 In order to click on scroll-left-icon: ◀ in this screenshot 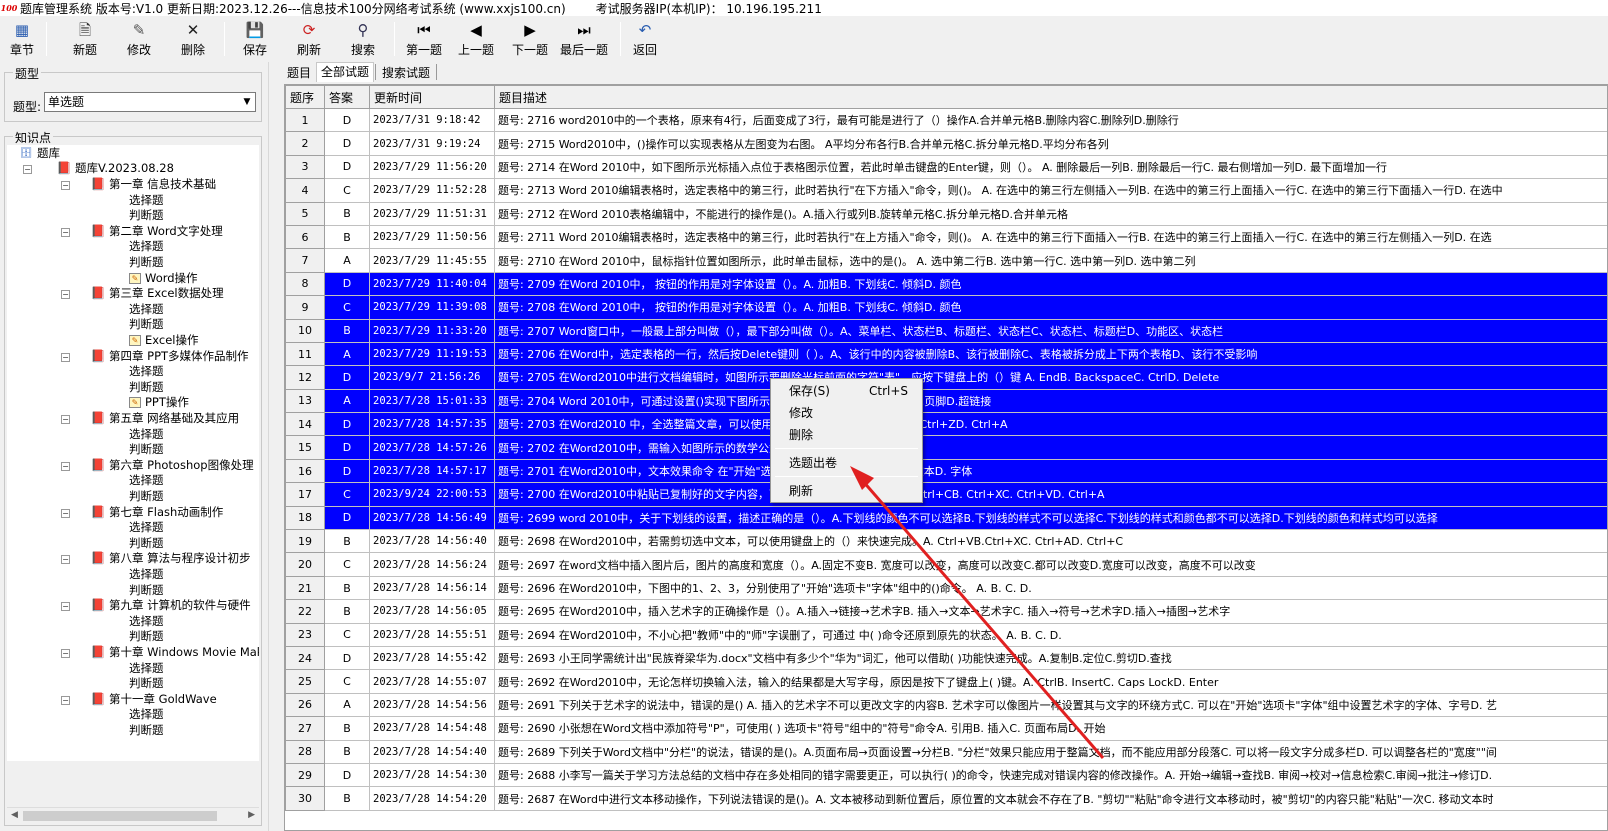, I will do `click(14, 815)`.